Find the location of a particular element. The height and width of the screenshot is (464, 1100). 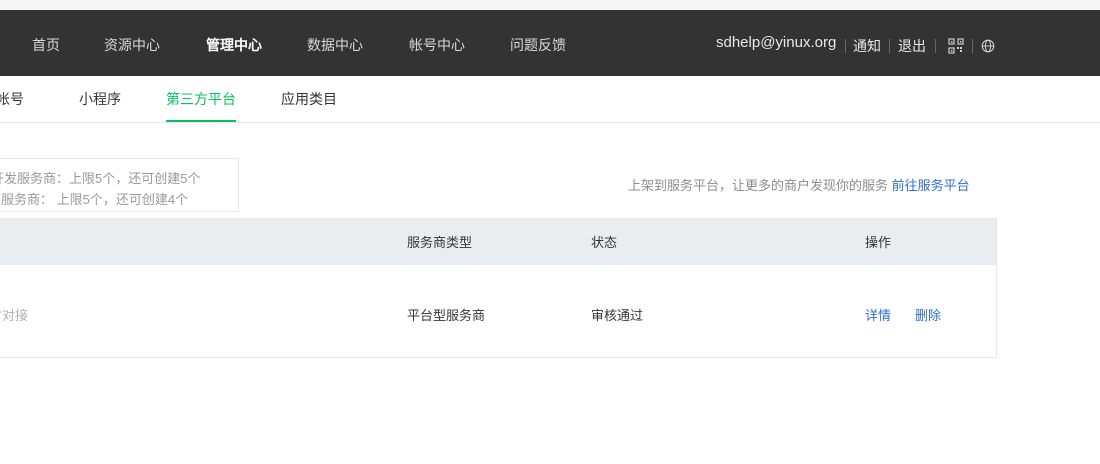

service-platform-promo: 上架到服务平台，让更多的商户发现你的服务 前往服务平台 is located at coordinates (799, 184).